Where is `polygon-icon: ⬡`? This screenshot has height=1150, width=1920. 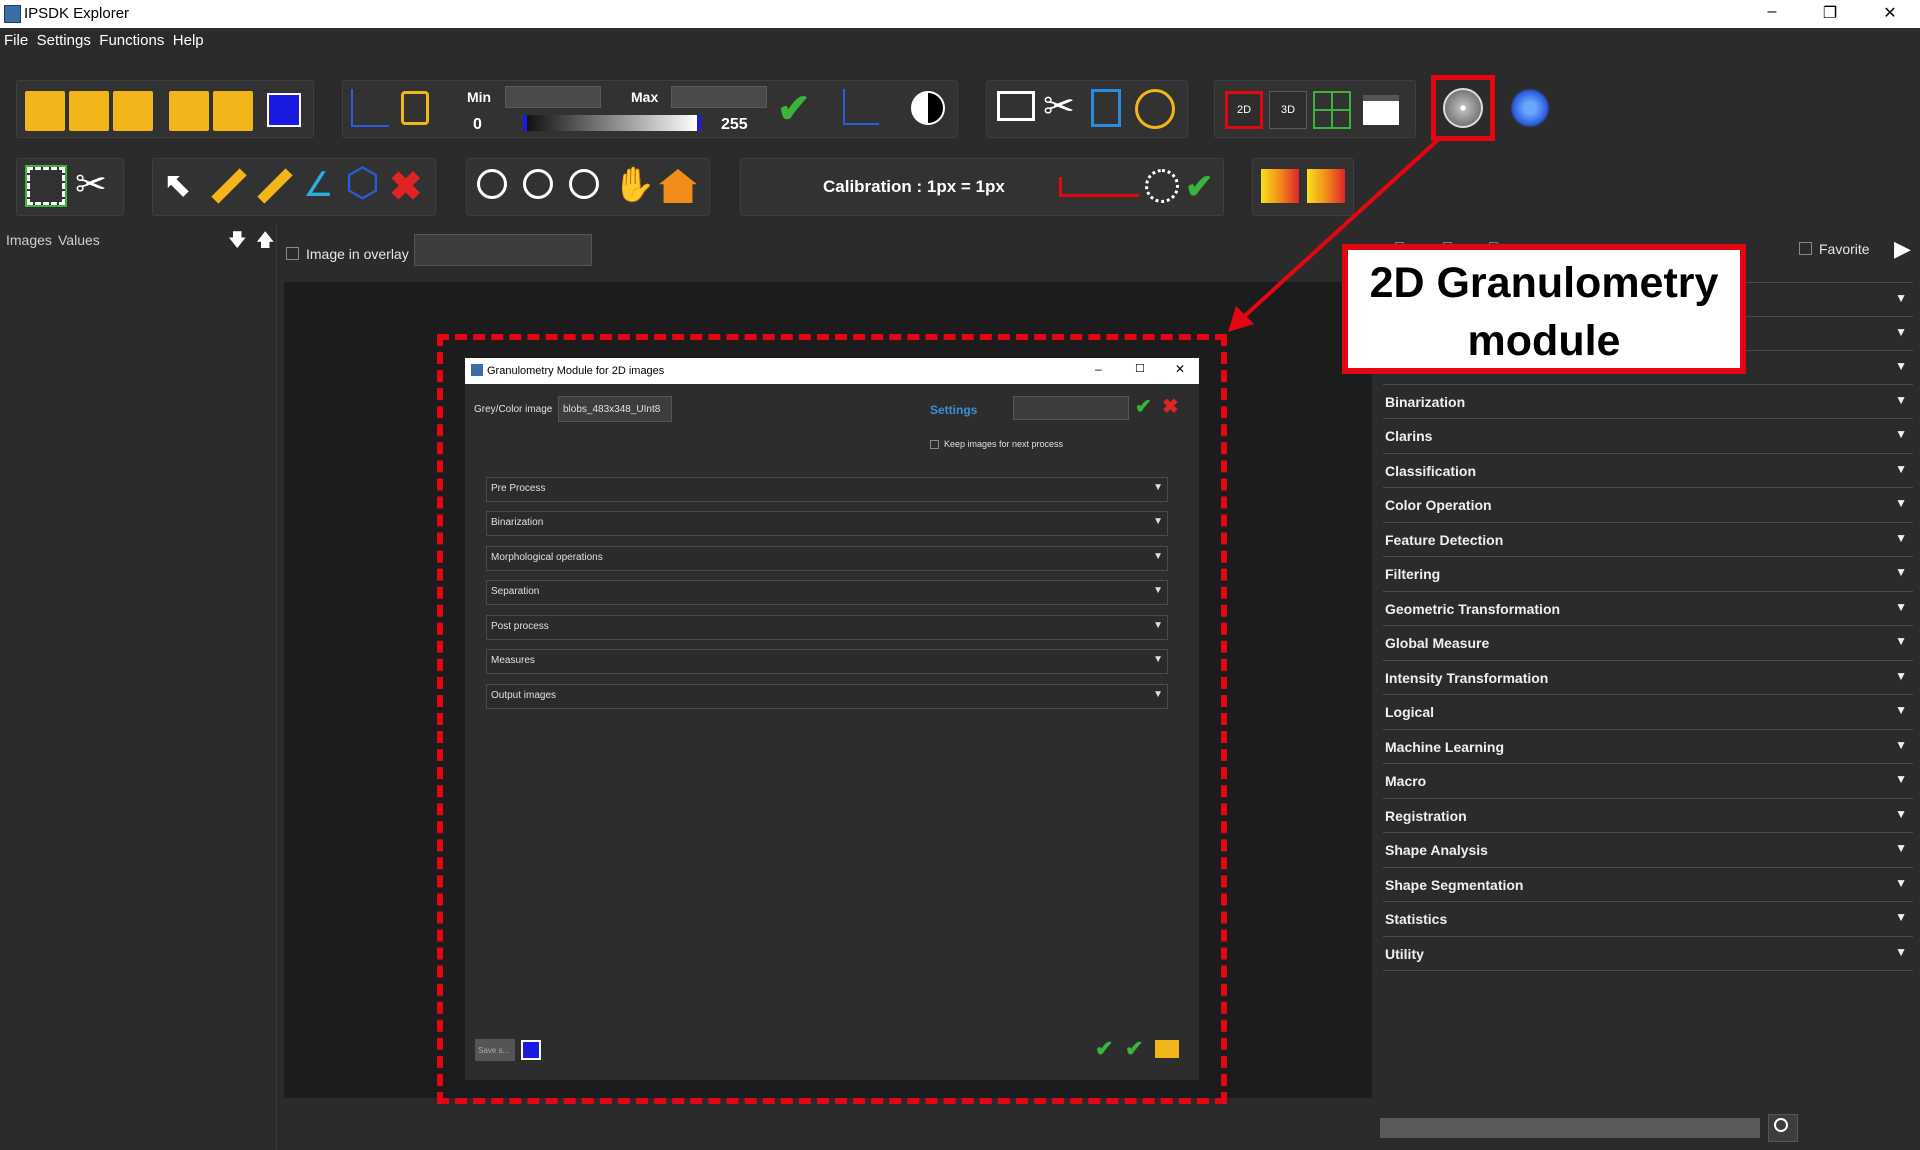 polygon-icon: ⬡ is located at coordinates (365, 183).